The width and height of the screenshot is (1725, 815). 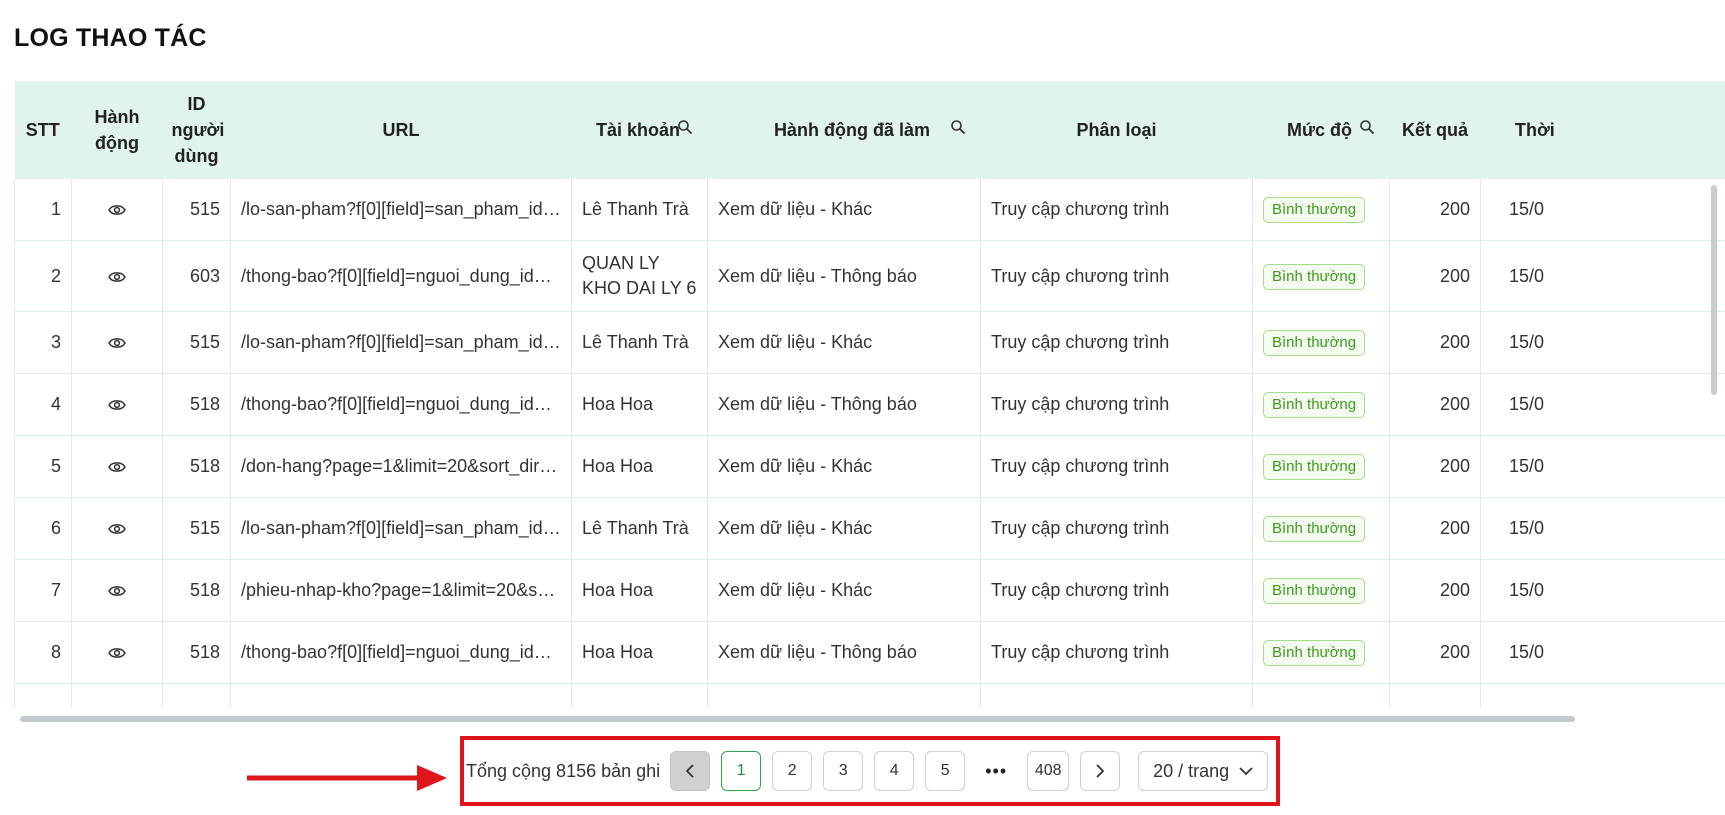 I want to click on cell-stt: 1, so click(x=43, y=210).